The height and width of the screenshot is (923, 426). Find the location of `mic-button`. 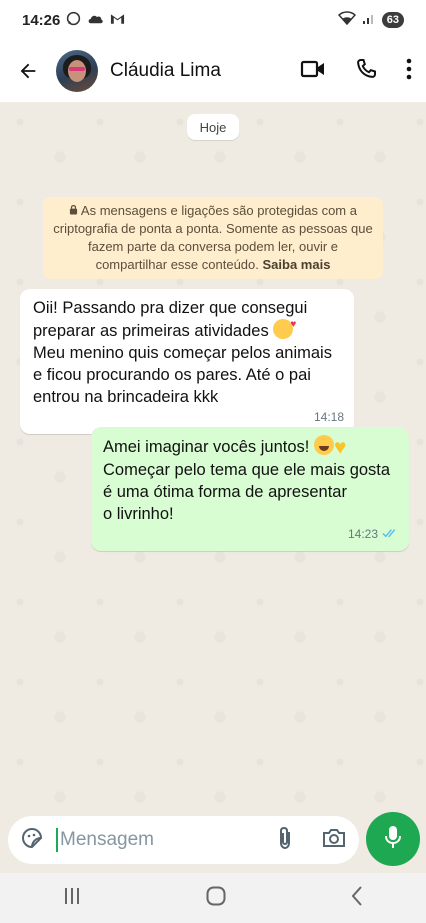

mic-button is located at coordinates (393, 839).